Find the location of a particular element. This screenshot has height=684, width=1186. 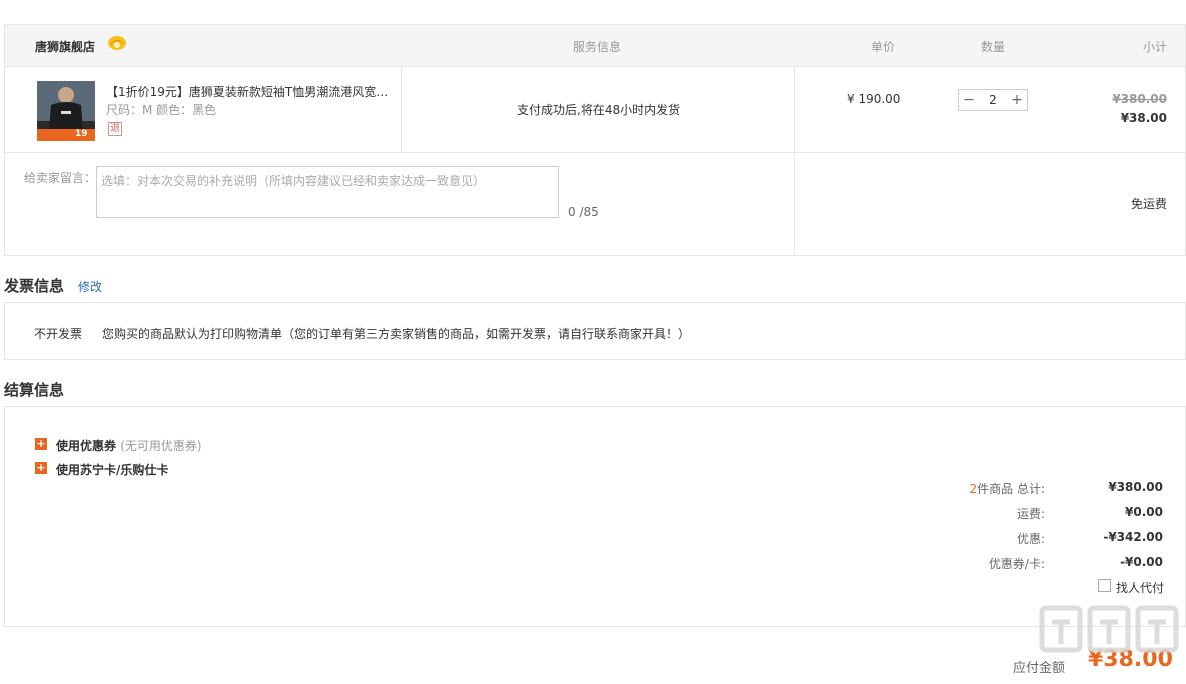

seller-message-input is located at coordinates (327, 192).